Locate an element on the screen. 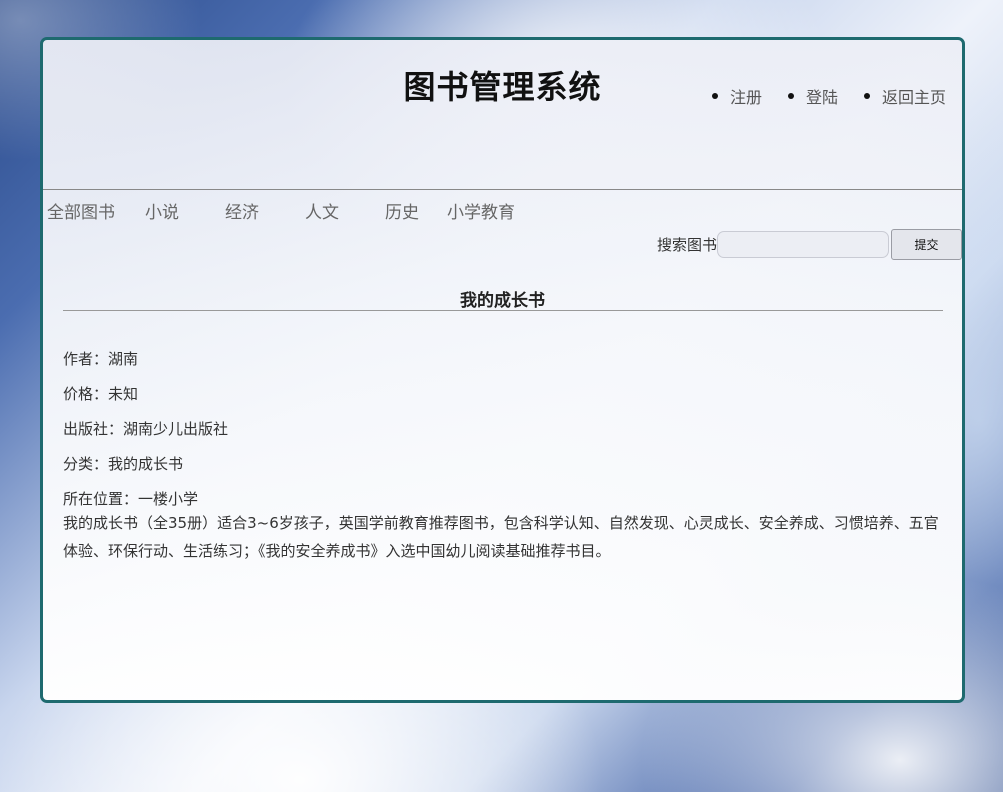 The image size is (1003, 792). category-history: 历史 is located at coordinates (416, 210).